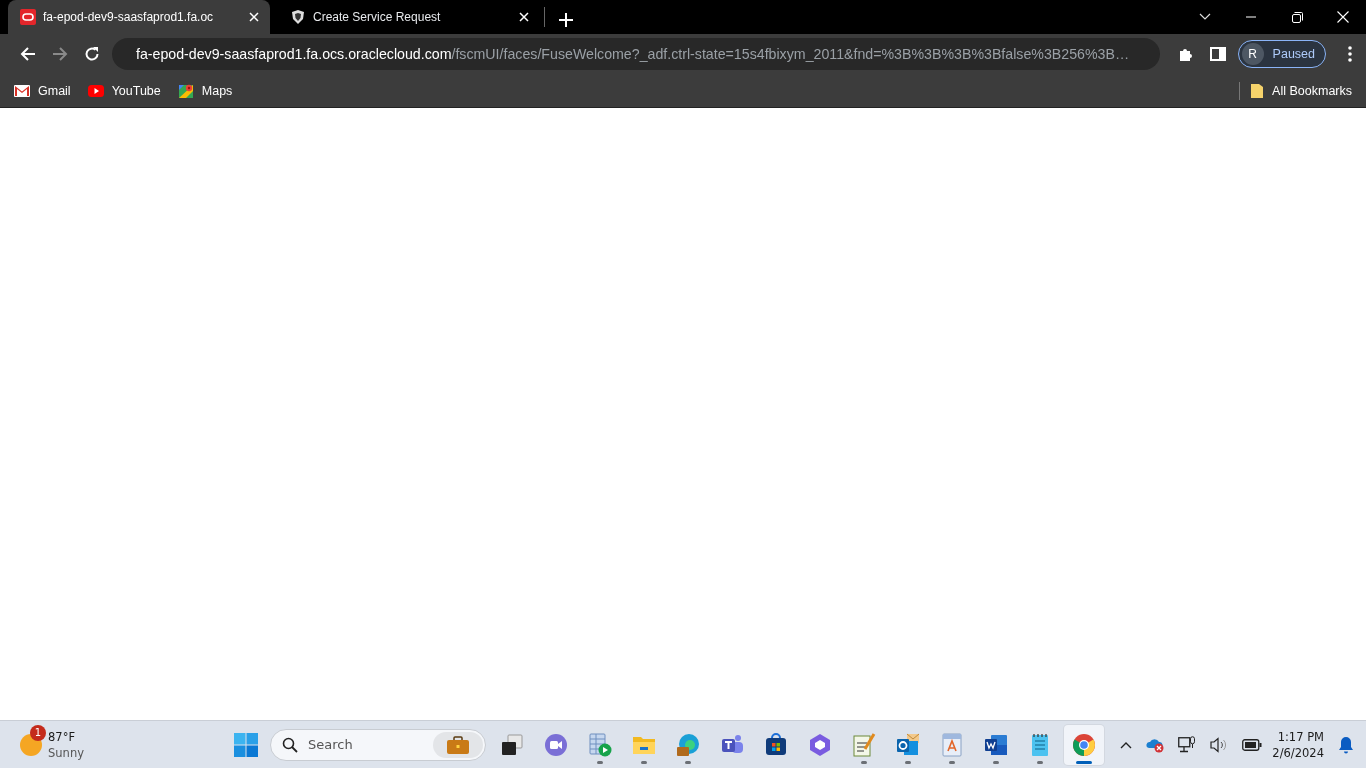 Image resolution: width=1366 pixels, height=768 pixels. I want to click on window-stack-icon, so click(512, 744).